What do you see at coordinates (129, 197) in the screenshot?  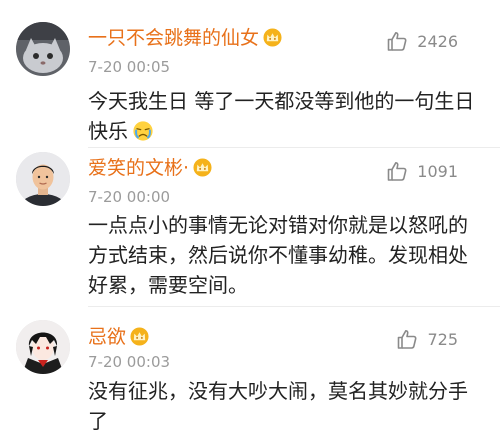 I see `timestamp: 7-20 00:00` at bounding box center [129, 197].